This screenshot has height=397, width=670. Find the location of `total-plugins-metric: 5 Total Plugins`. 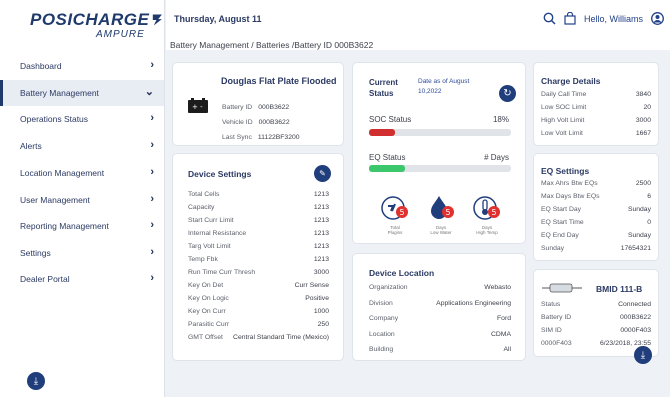

total-plugins-metric: 5 Total Plugins is located at coordinates (395, 214).